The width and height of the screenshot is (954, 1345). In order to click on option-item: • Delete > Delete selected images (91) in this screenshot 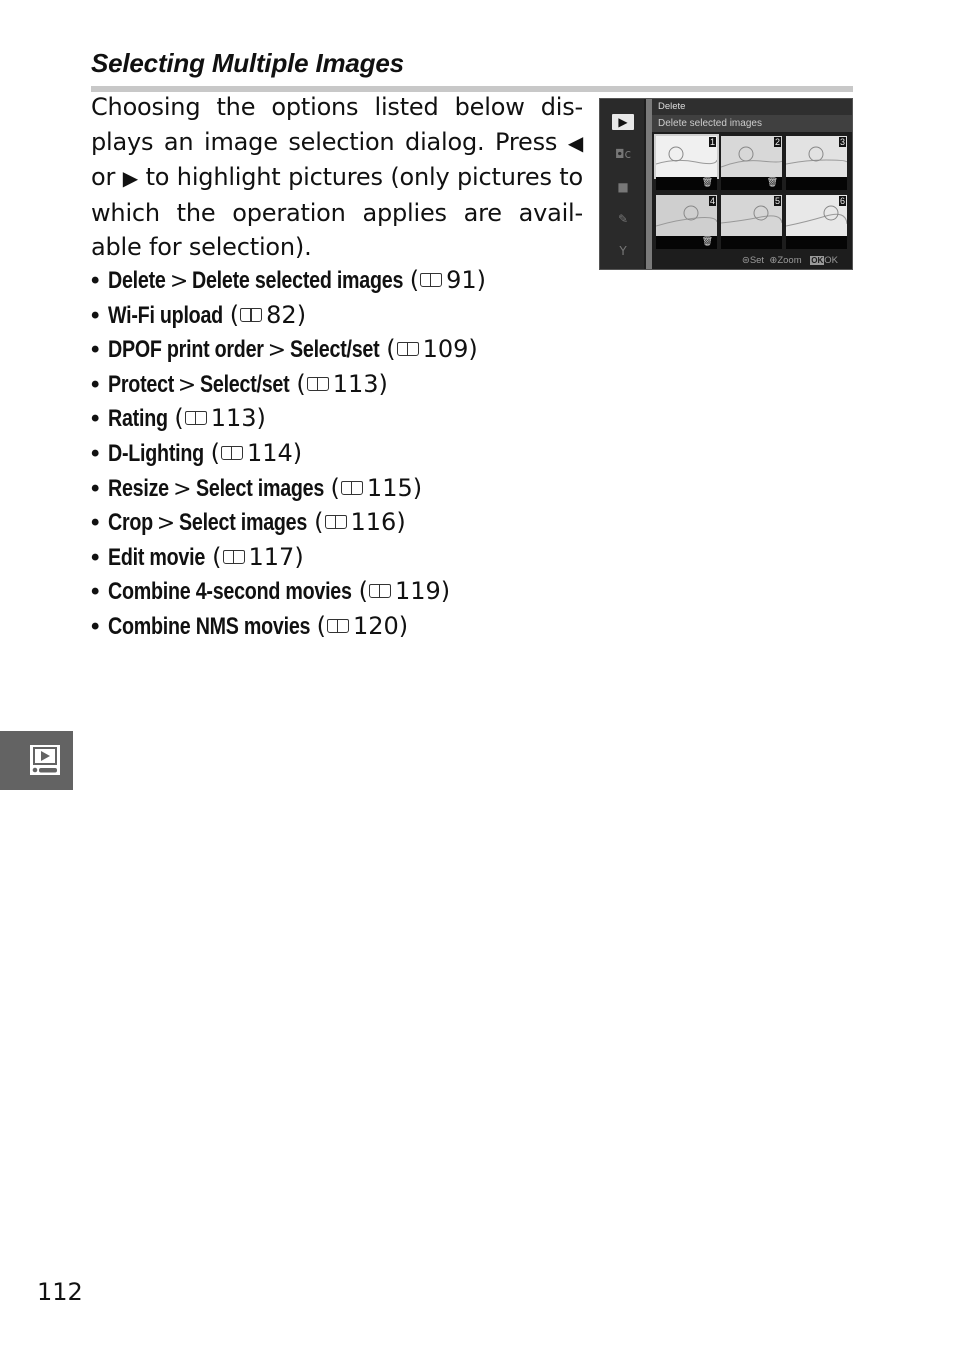, I will do `click(288, 280)`.